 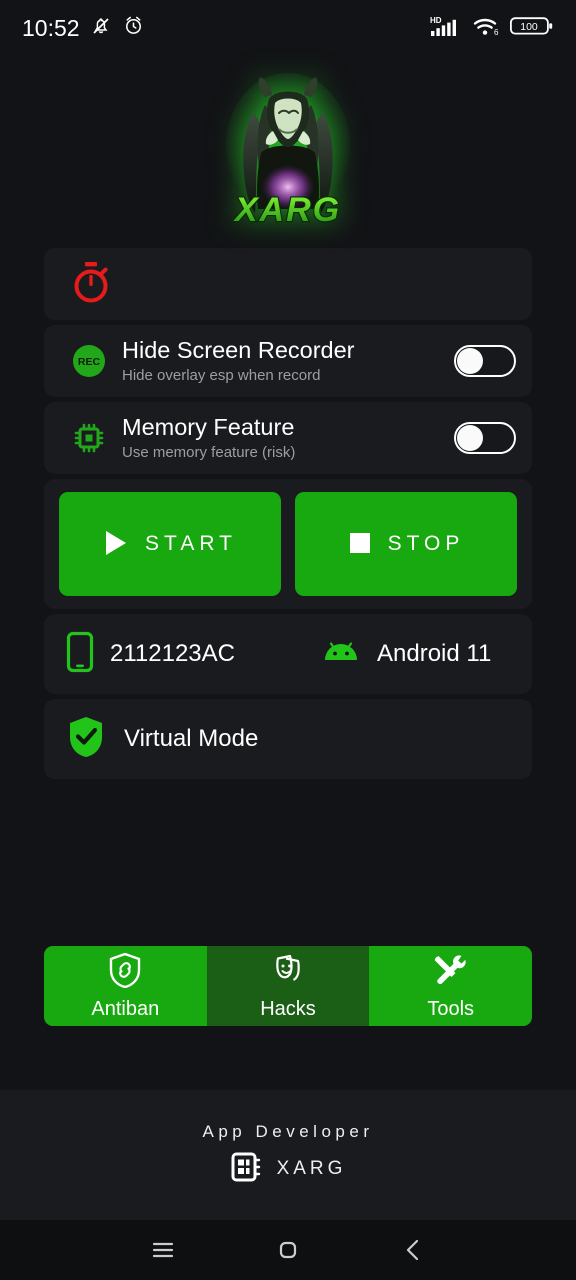 What do you see at coordinates (83, 28) in the screenshot?
I see `status-bar-left: 10:52` at bounding box center [83, 28].